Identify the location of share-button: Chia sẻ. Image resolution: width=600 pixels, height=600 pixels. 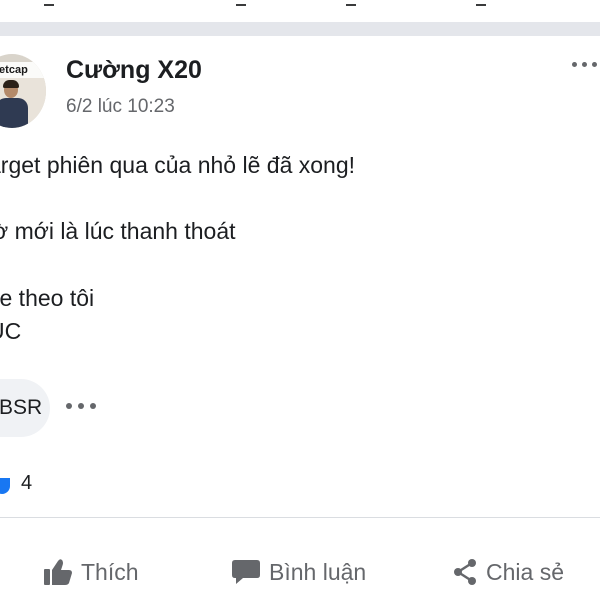
(508, 572).